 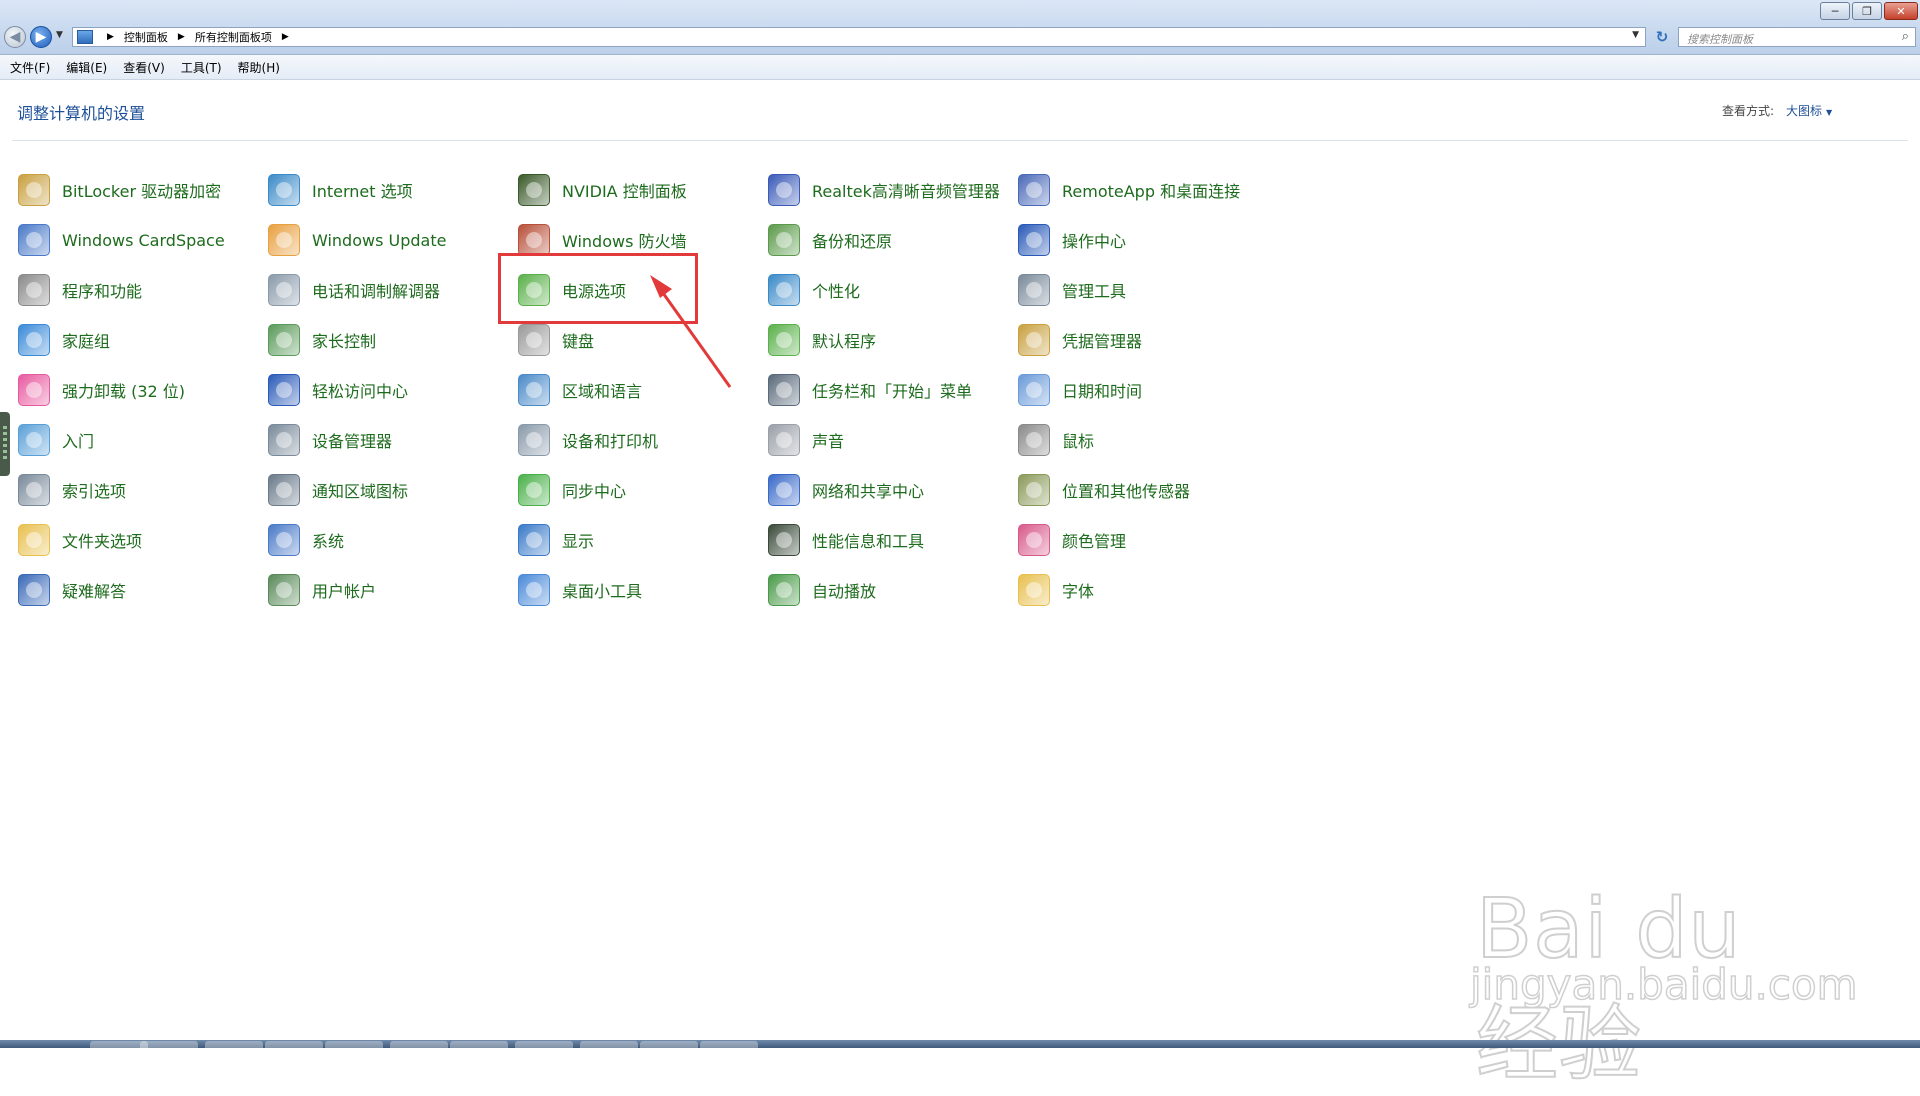 I want to click on back-button: ◀, so click(x=15, y=37).